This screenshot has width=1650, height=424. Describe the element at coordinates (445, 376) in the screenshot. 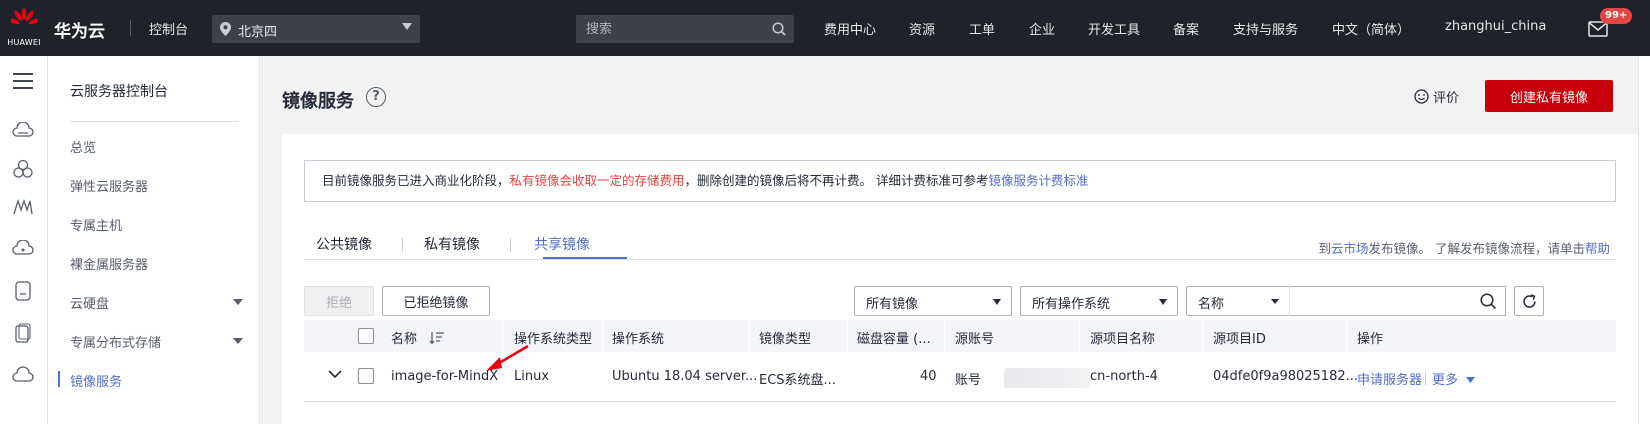

I see `image-name: image-for-MindX` at that location.